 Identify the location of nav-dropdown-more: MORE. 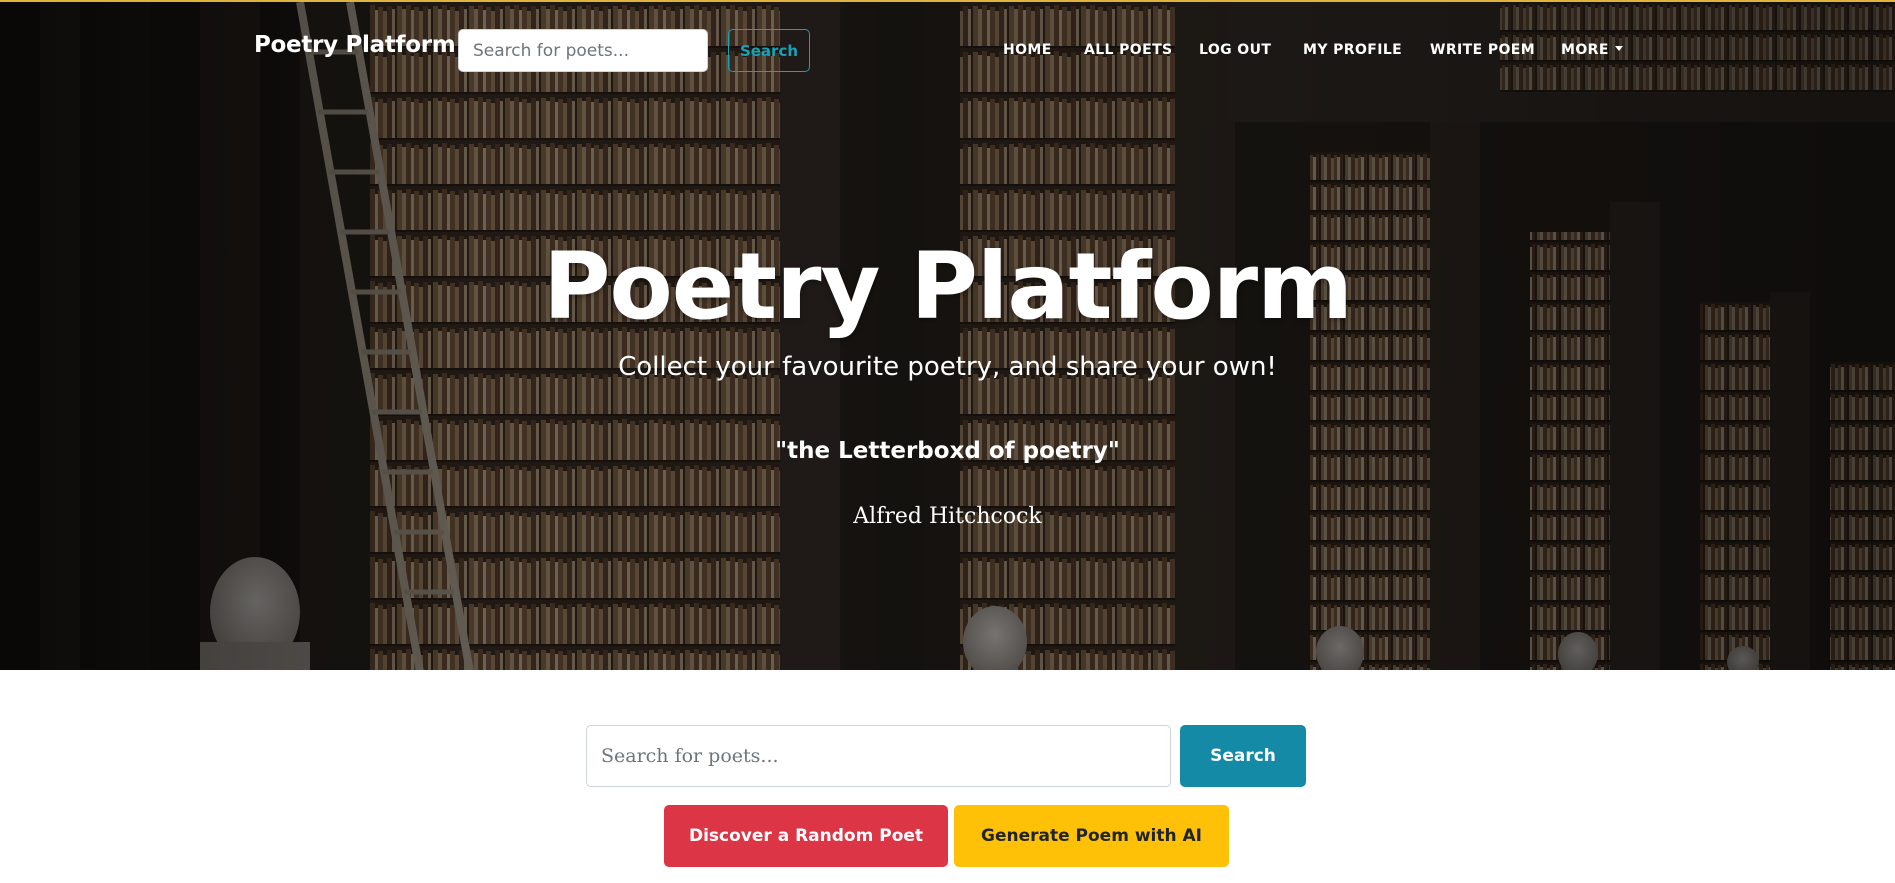
(1592, 50).